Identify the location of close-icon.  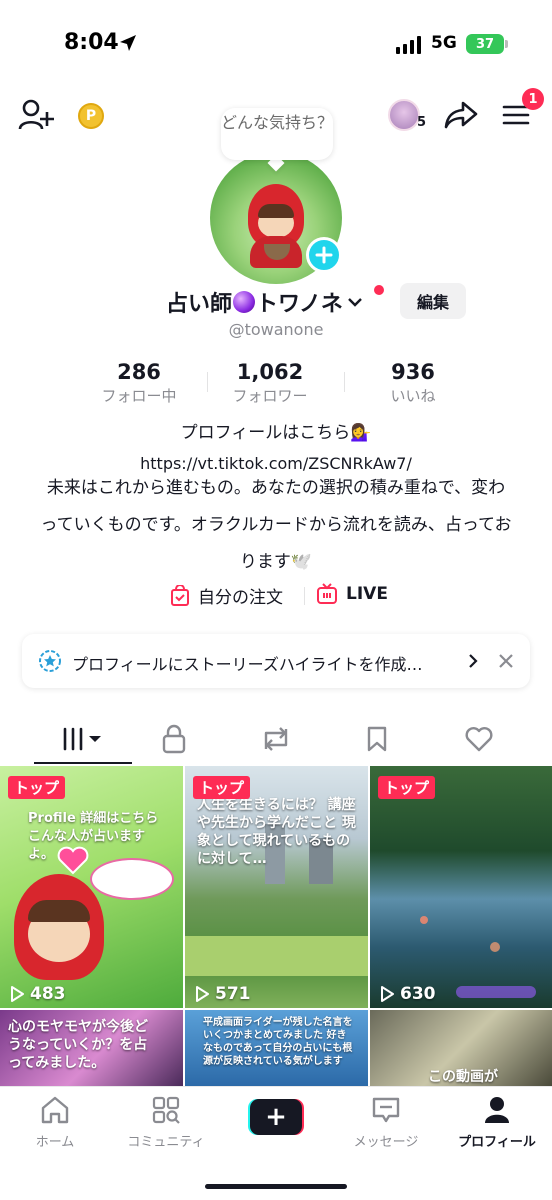
(506, 661).